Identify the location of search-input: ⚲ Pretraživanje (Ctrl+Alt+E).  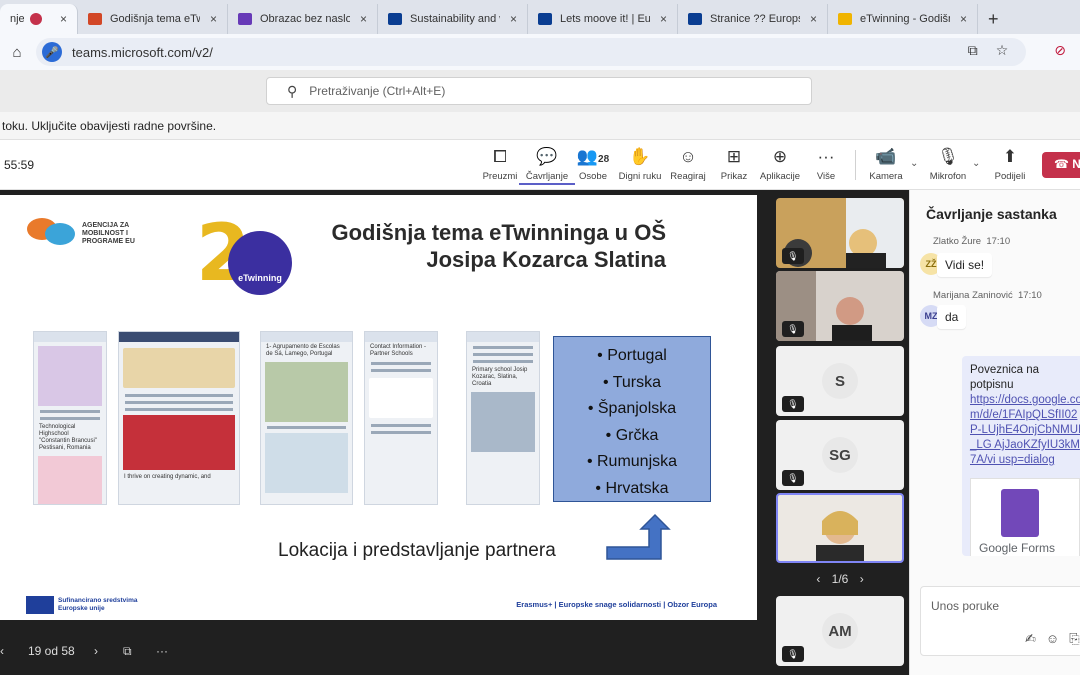
(539, 91).